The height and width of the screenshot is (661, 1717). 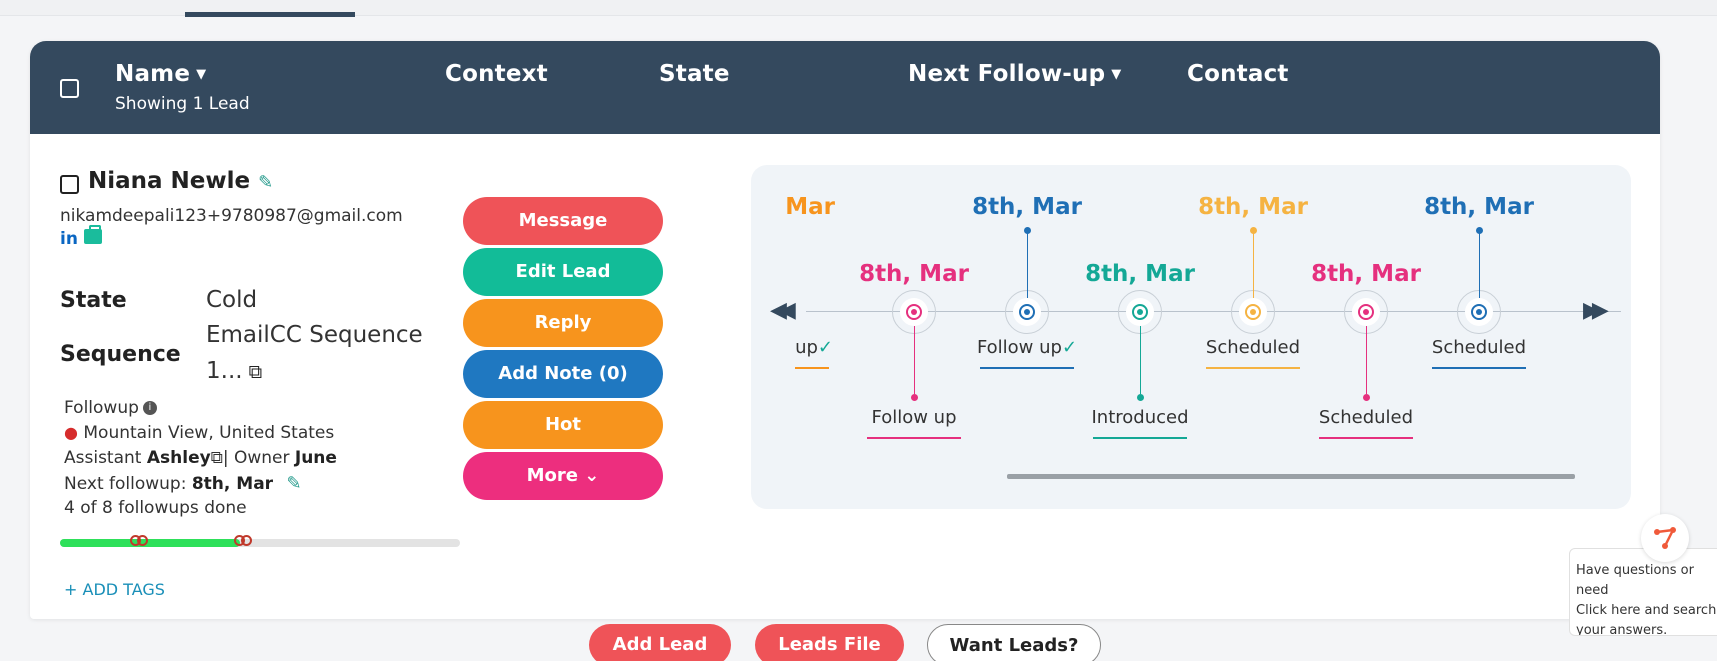 What do you see at coordinates (563, 476) in the screenshot?
I see `more-button: More ⌄` at bounding box center [563, 476].